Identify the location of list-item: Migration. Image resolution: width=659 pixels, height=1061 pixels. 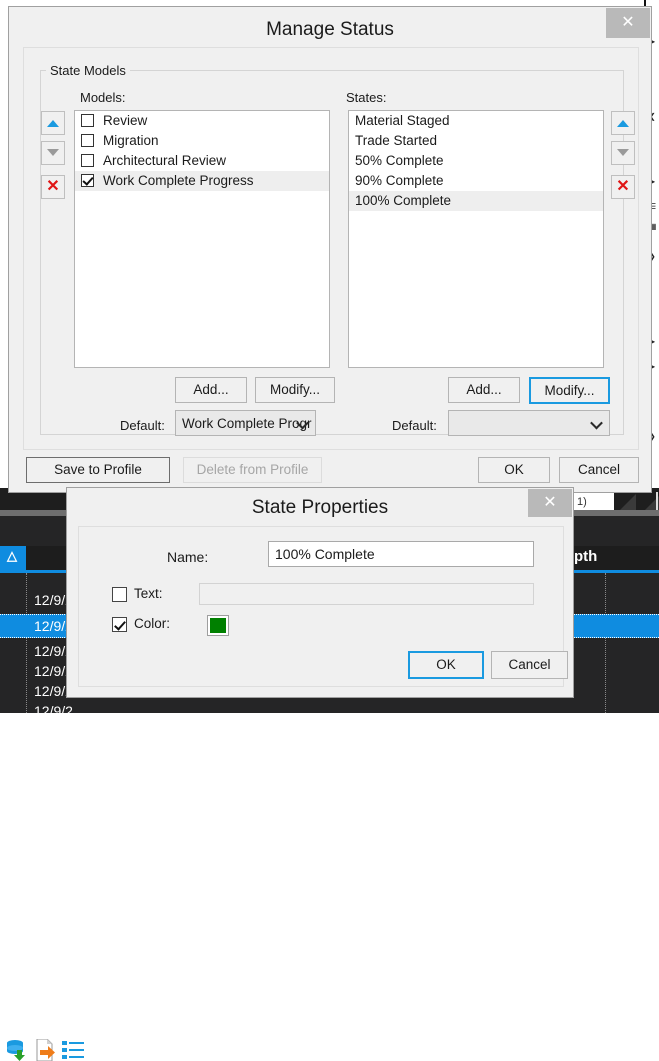
(202, 141).